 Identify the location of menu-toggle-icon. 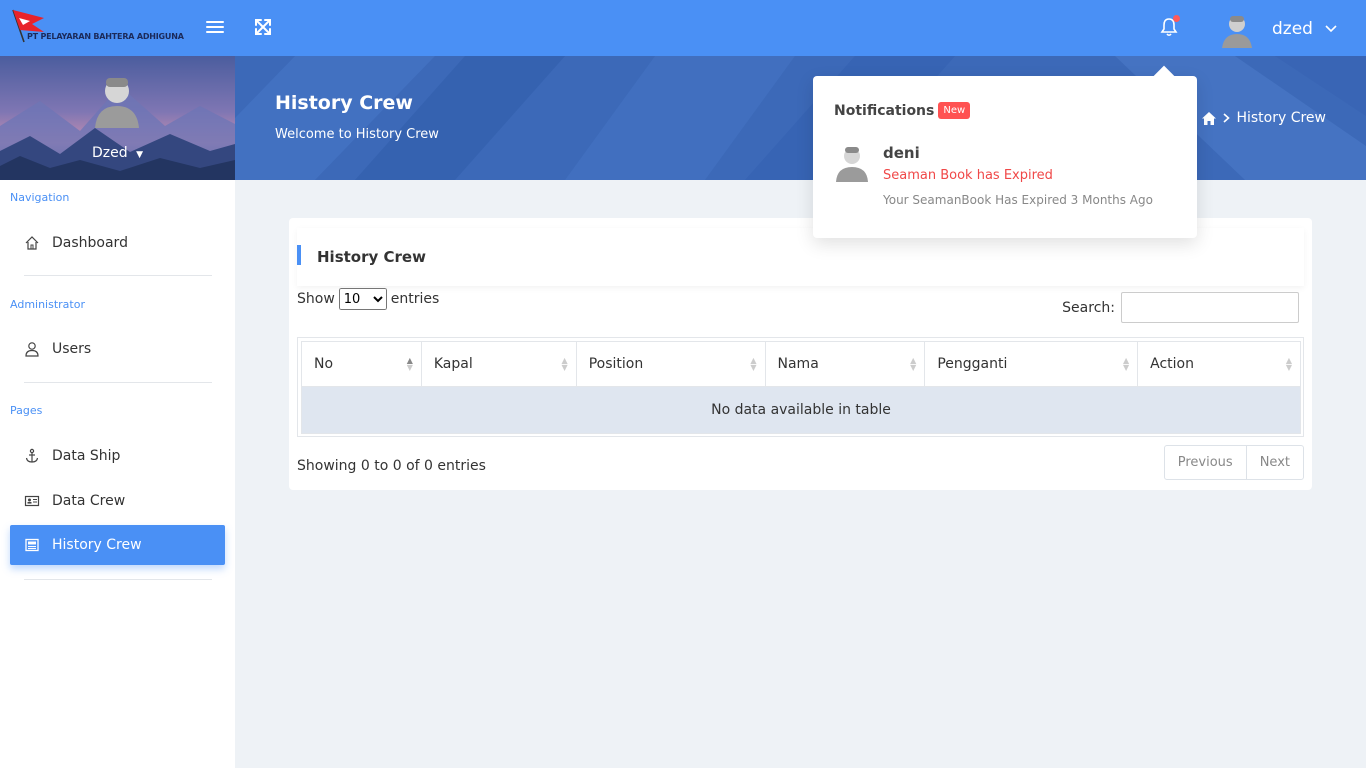
(215, 27).